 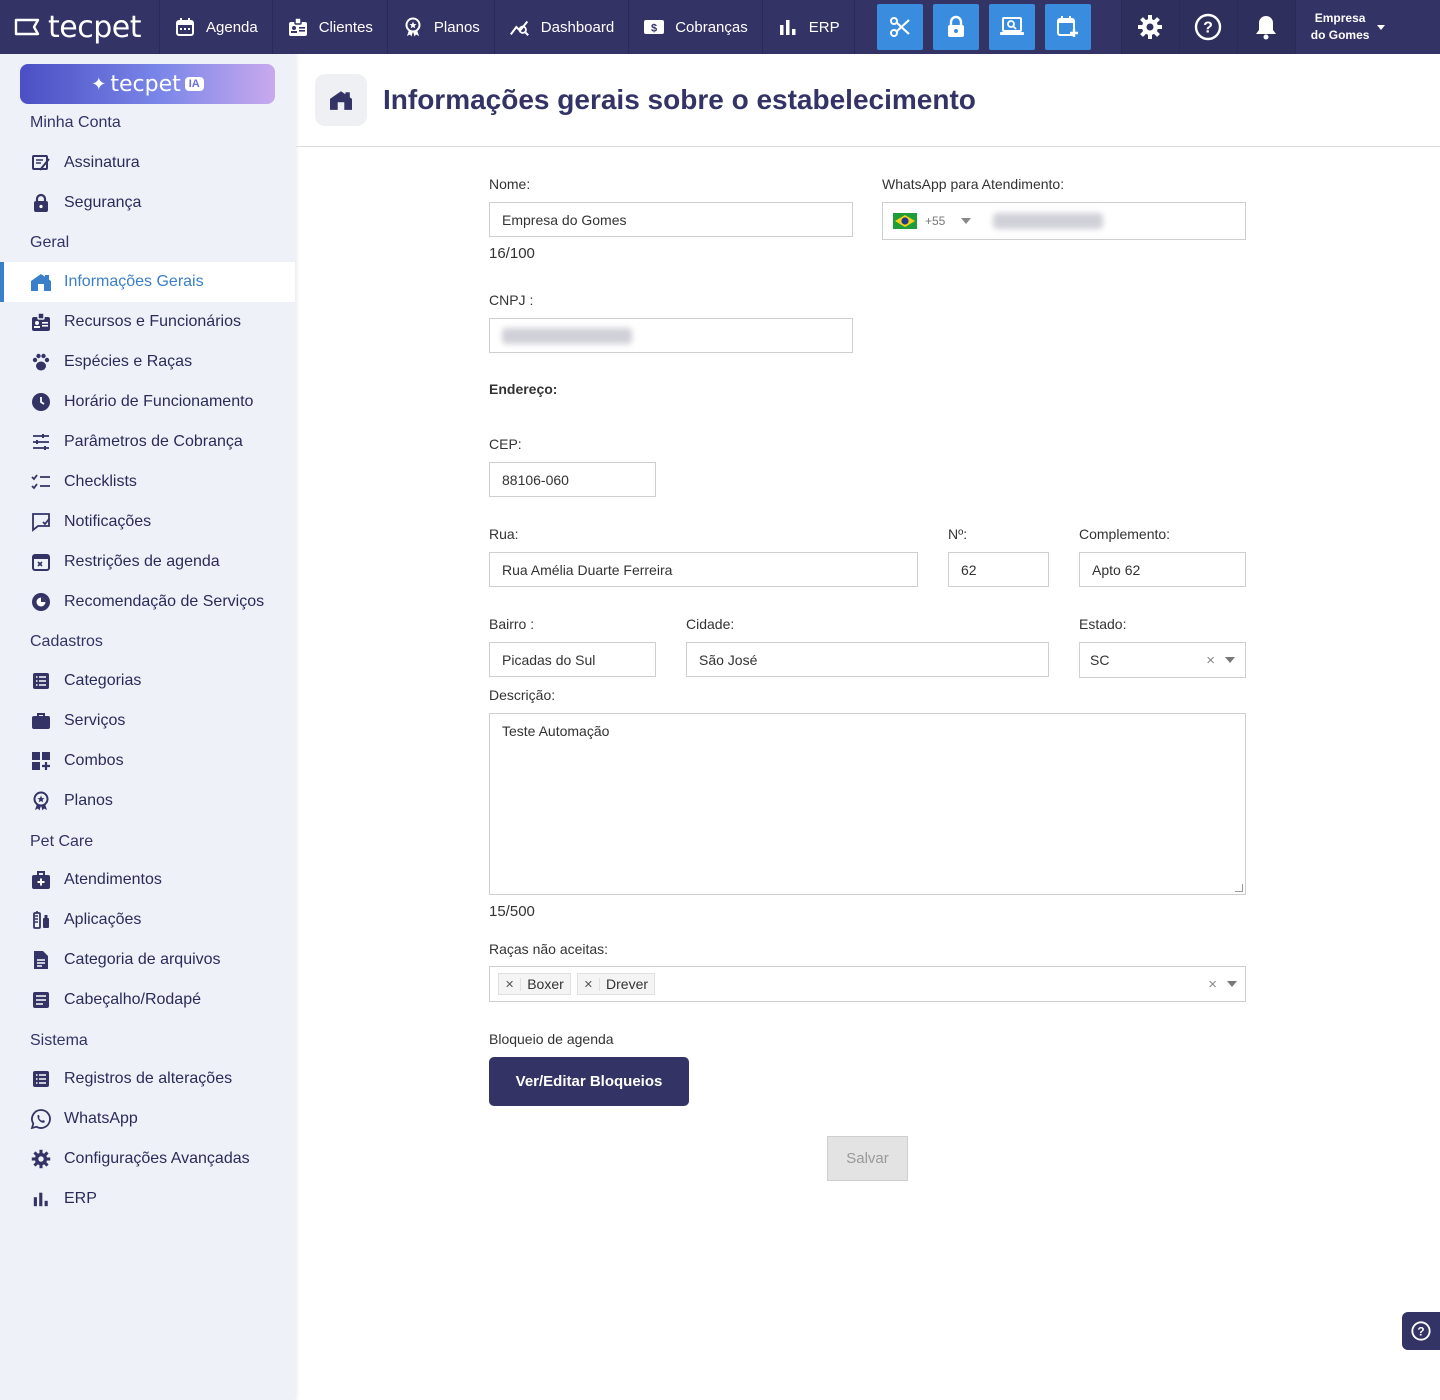 What do you see at coordinates (572, 659) in the screenshot?
I see `district-input: Picadas do Sul` at bounding box center [572, 659].